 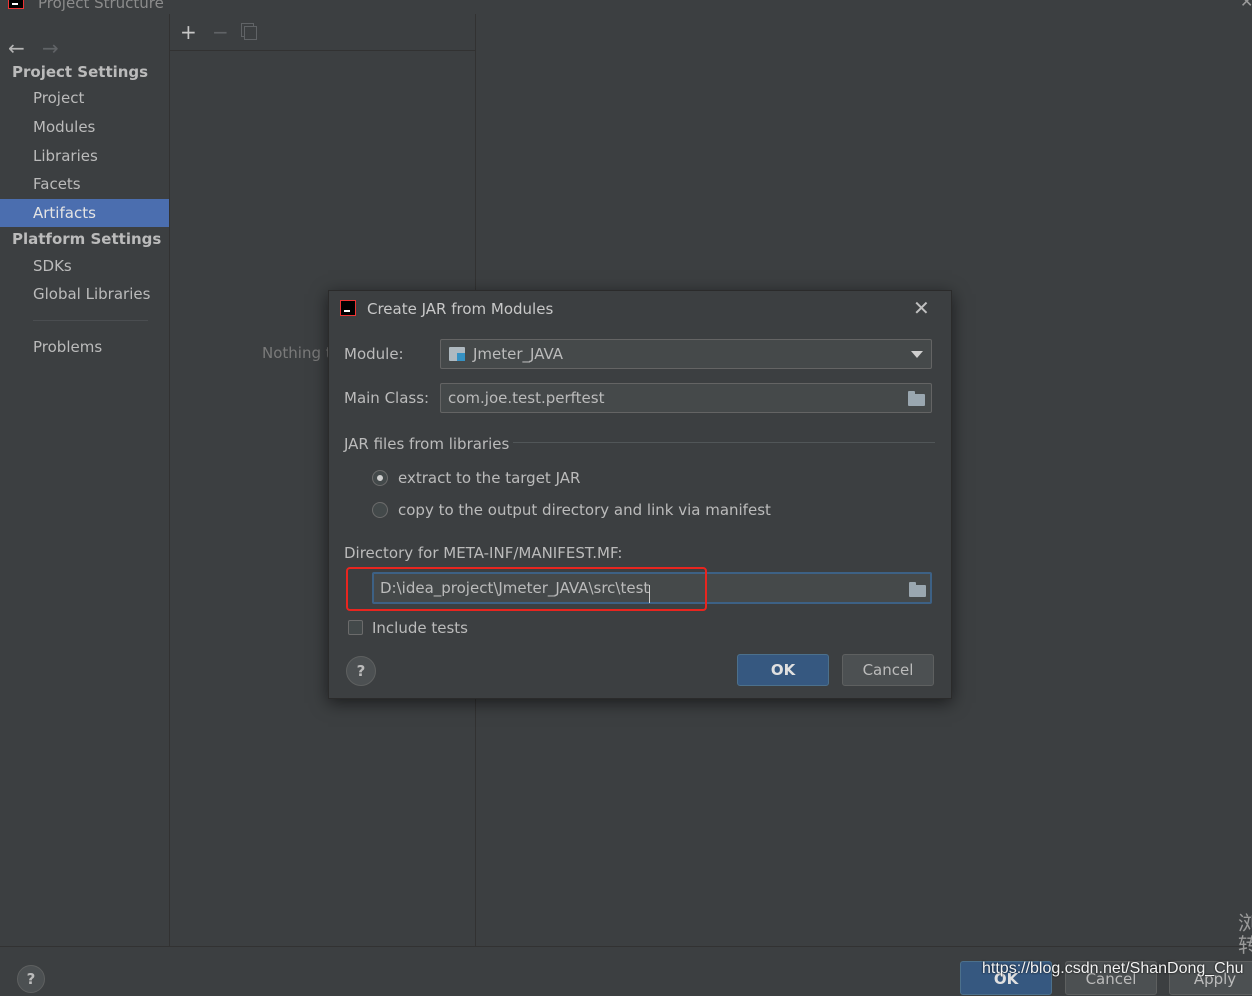 What do you see at coordinates (84, 127) in the screenshot?
I see `sidebar-item-modules: Modules` at bounding box center [84, 127].